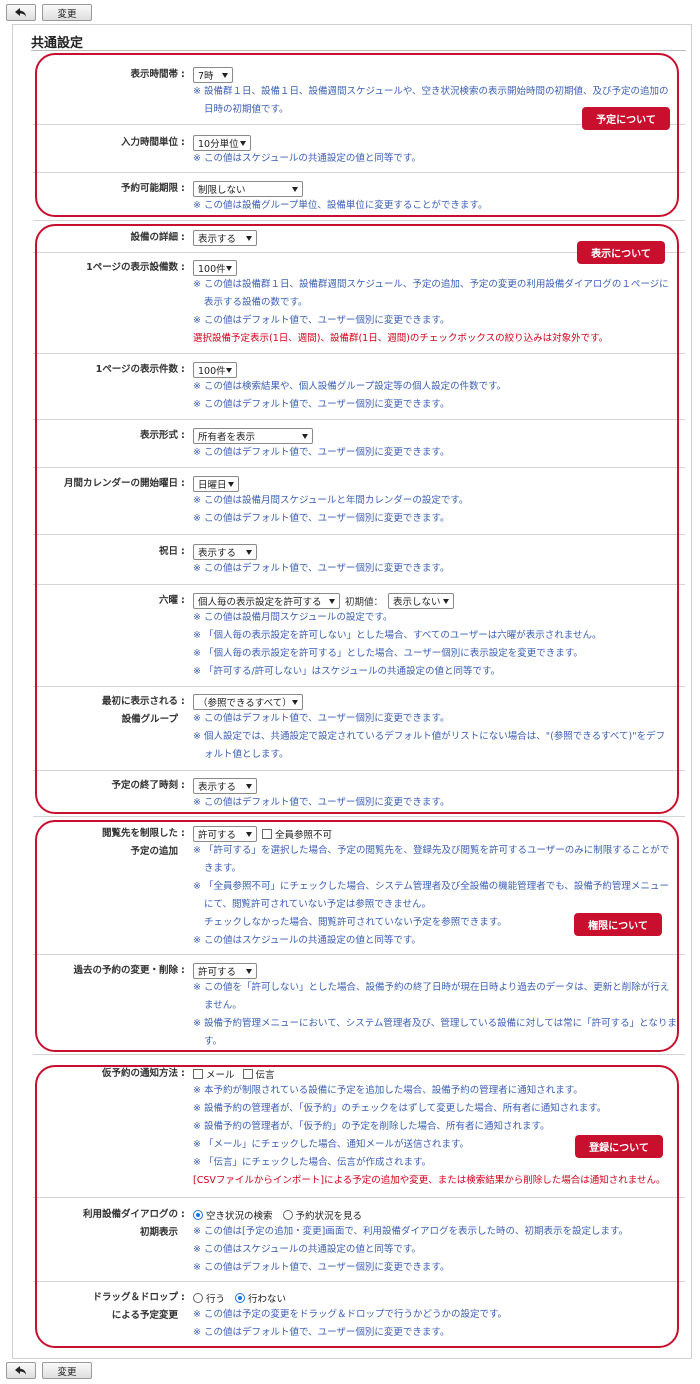  I want to click on label-display-format: 表示形式, so click(158, 435).